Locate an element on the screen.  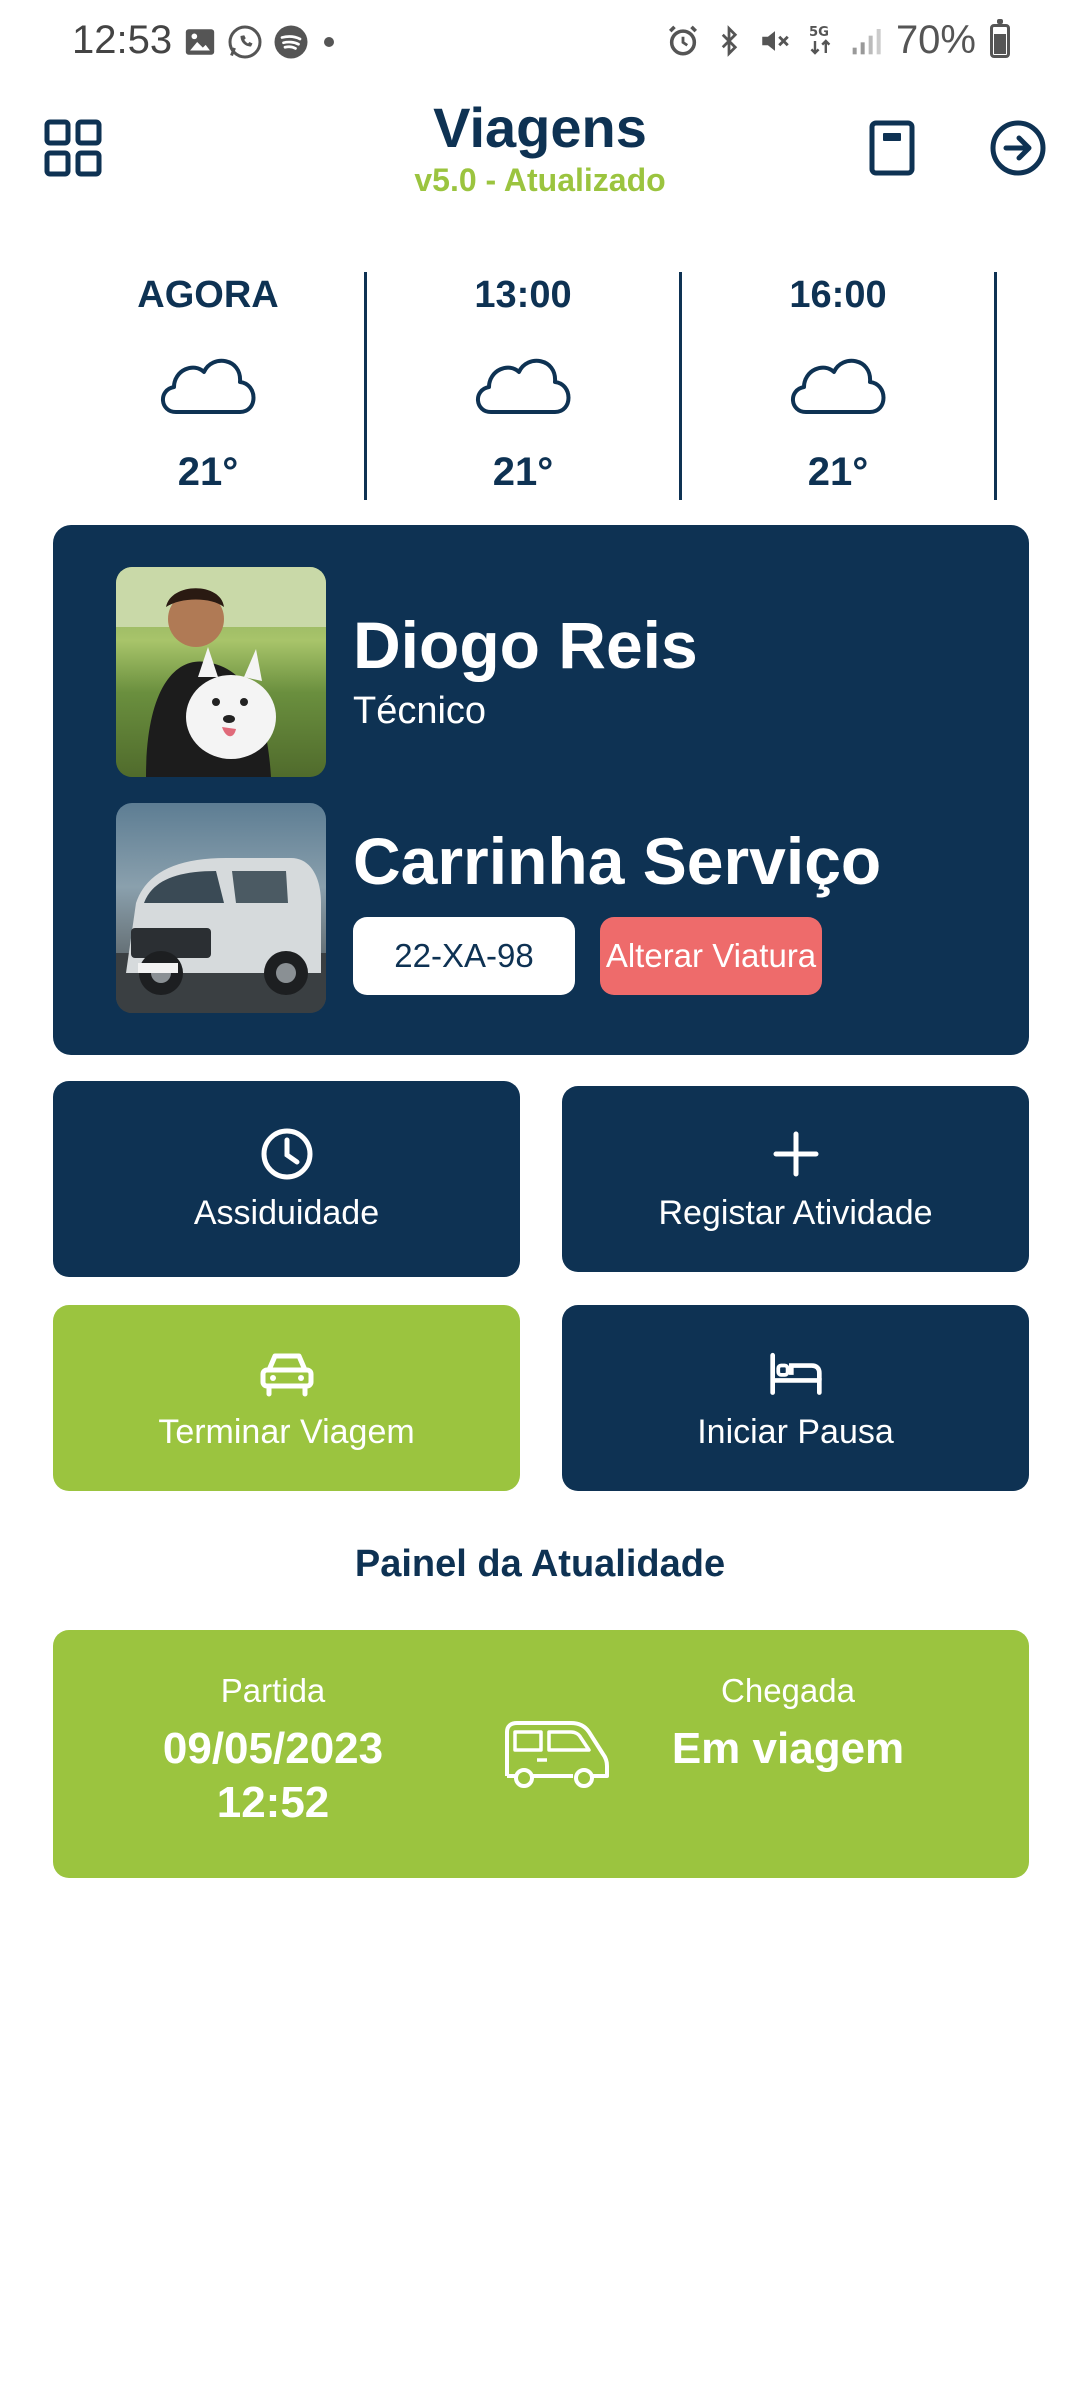
dot-icon is located at coordinates (329, 42).